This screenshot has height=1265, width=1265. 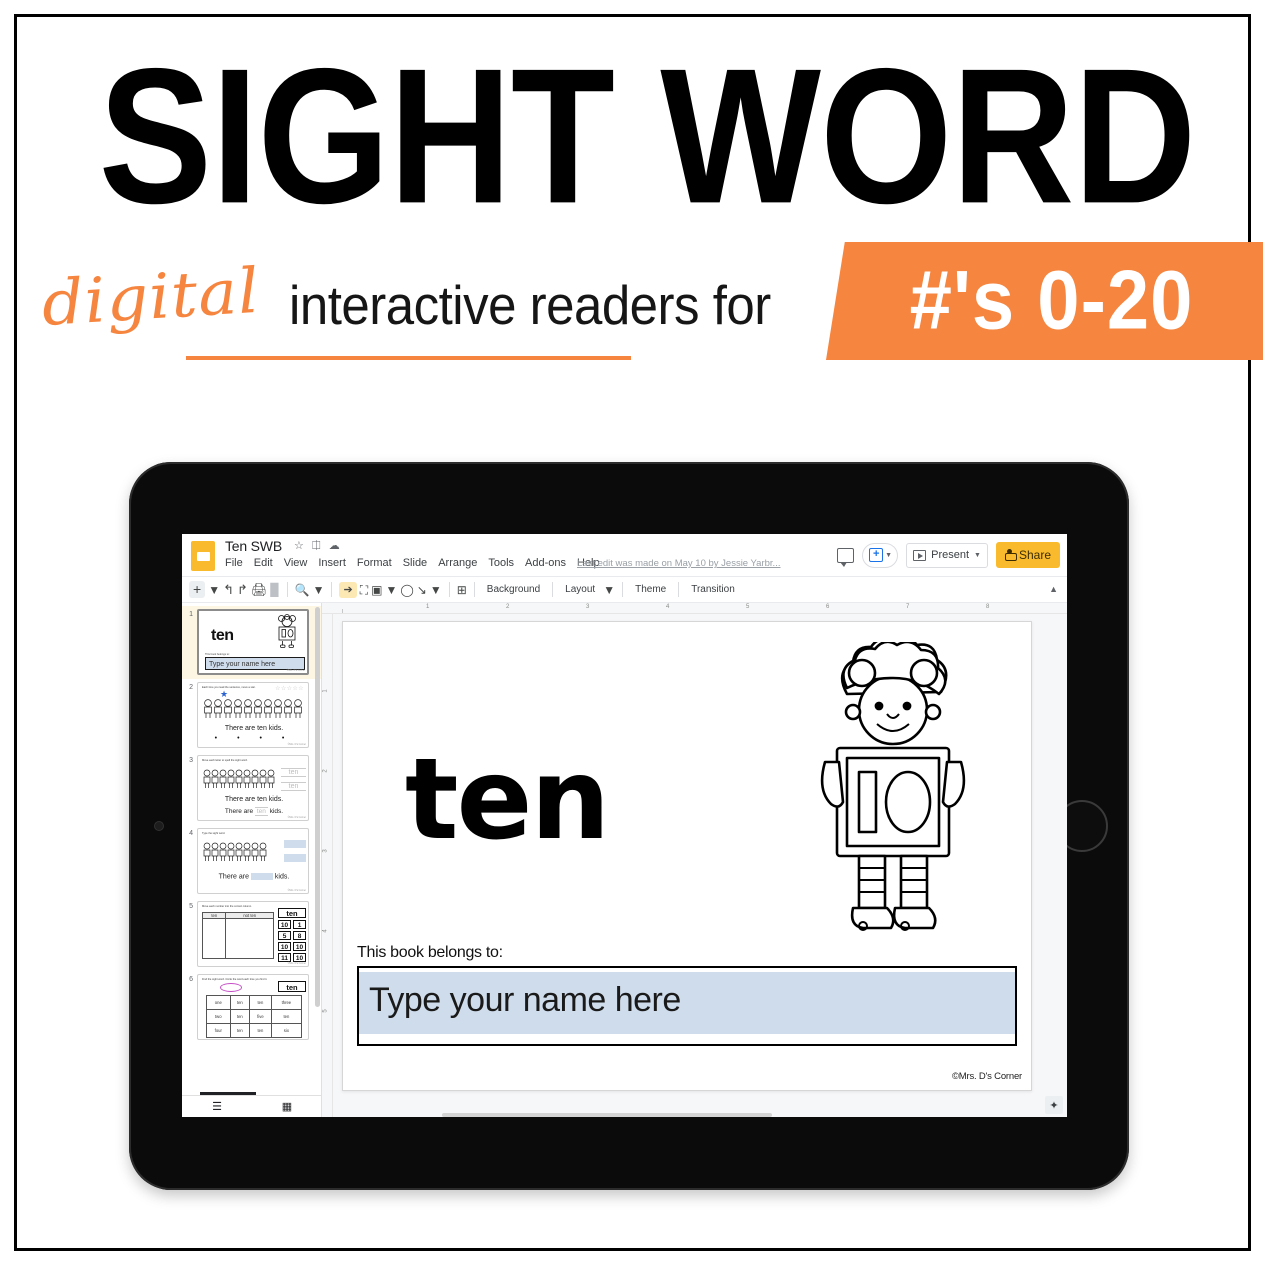 I want to click on present-chevron-down-icon: ▼, so click(x=977, y=555).